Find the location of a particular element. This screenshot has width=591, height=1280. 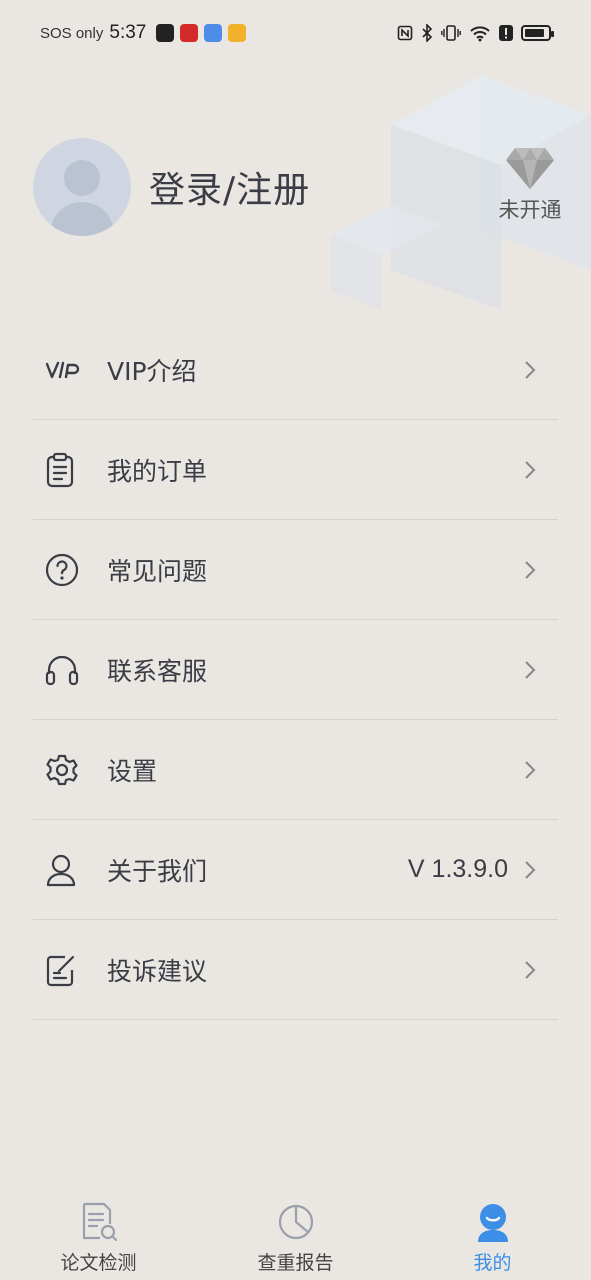

tab-label: 查重报告 is located at coordinates (295, 1263).